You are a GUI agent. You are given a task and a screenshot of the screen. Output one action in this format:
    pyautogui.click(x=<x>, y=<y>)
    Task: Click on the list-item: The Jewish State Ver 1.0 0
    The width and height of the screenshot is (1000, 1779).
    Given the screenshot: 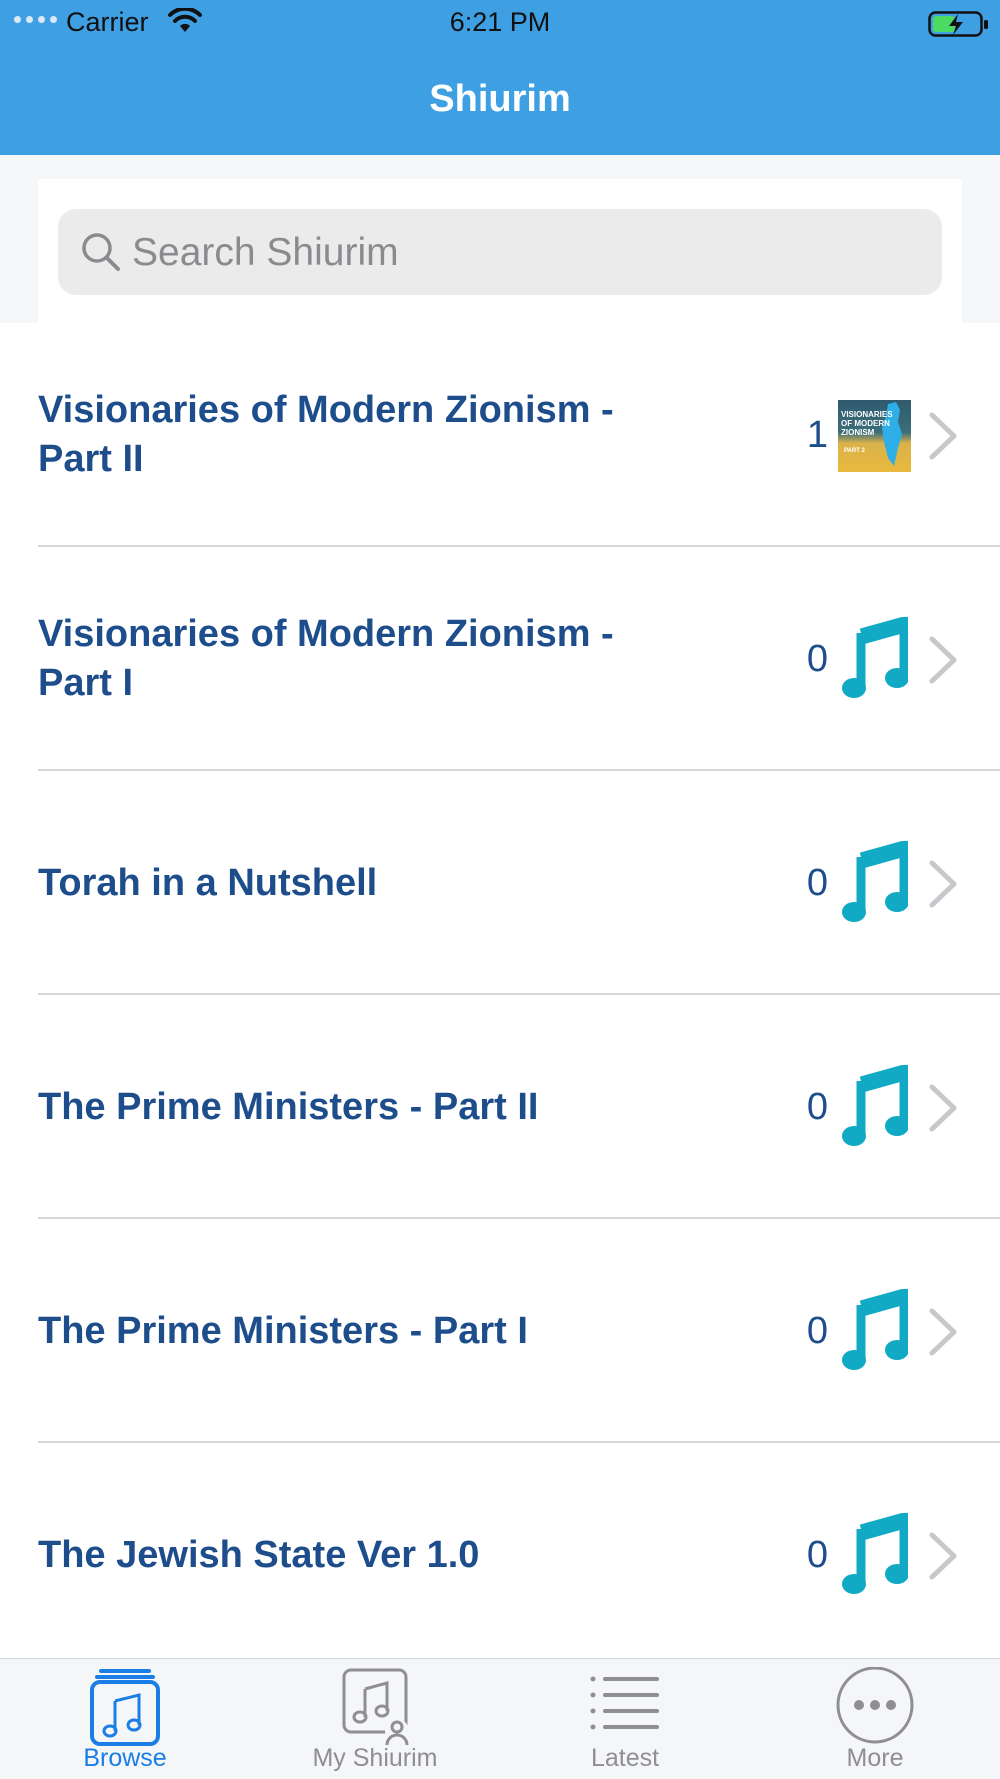 What is the action you would take?
    pyautogui.click(x=500, y=1555)
    